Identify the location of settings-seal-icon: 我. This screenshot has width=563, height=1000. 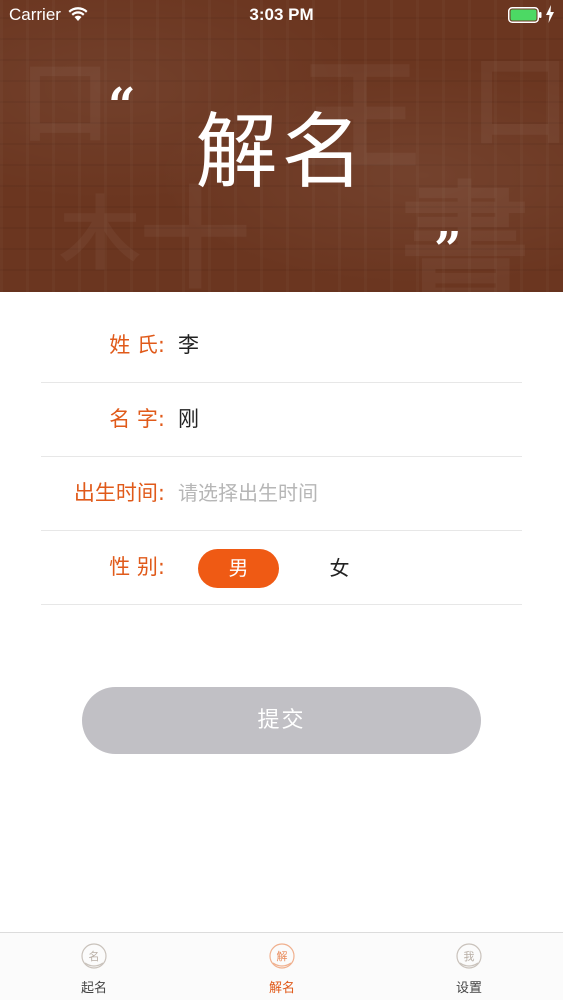
(469, 956).